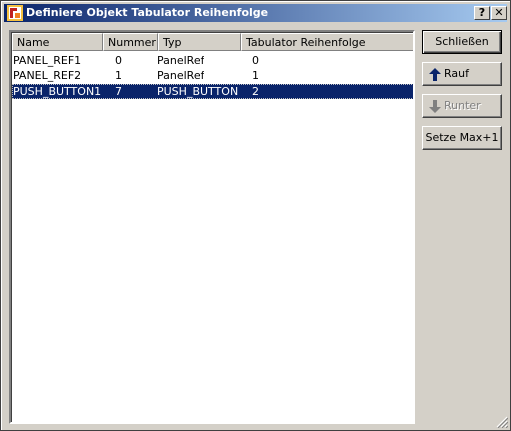 This screenshot has width=511, height=431. Describe the element at coordinates (435, 74) in the screenshot. I see `arrow-up-icon` at that location.